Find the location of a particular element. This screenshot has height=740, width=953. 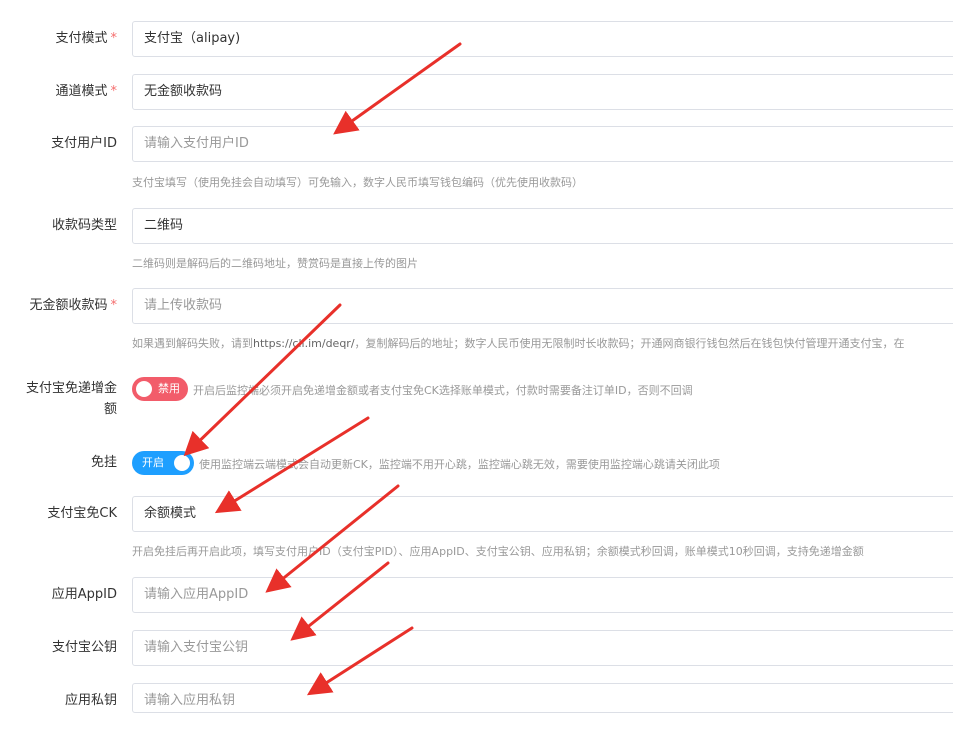

alipay-free-ck-label: 支付宝免CK is located at coordinates (82, 513).